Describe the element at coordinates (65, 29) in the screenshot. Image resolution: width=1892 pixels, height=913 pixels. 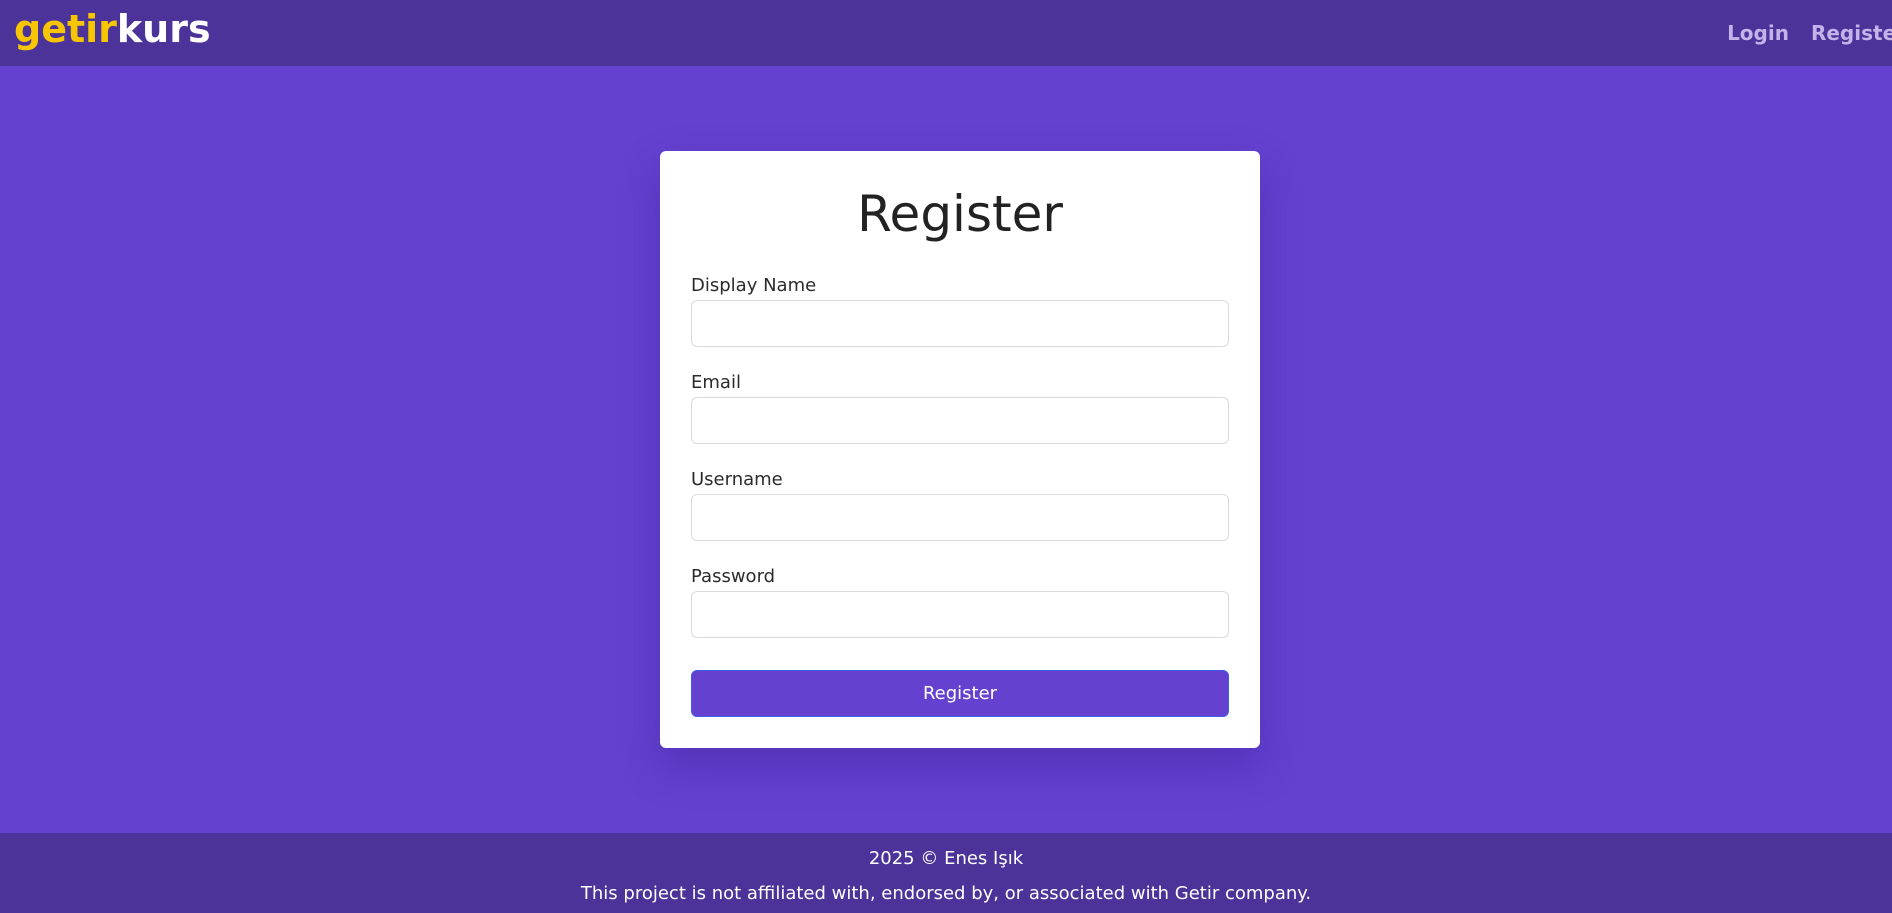
I see `brand-logo-part1: getir` at that location.